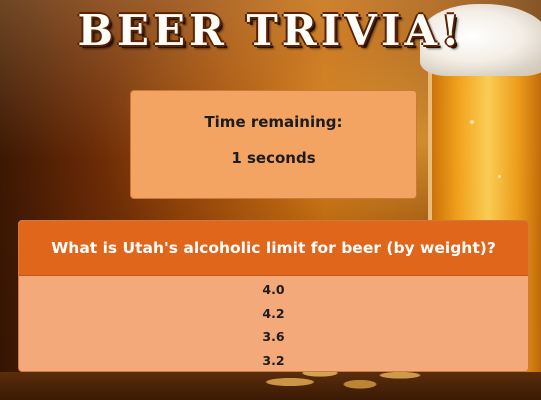 Image resolution: width=541 pixels, height=400 pixels. What do you see at coordinates (273, 360) in the screenshot?
I see `answer-option: 3.2` at bounding box center [273, 360].